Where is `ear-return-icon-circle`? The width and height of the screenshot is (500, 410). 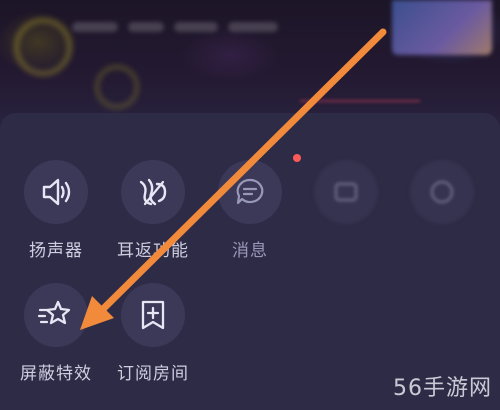 ear-return-icon-circle is located at coordinates (153, 192).